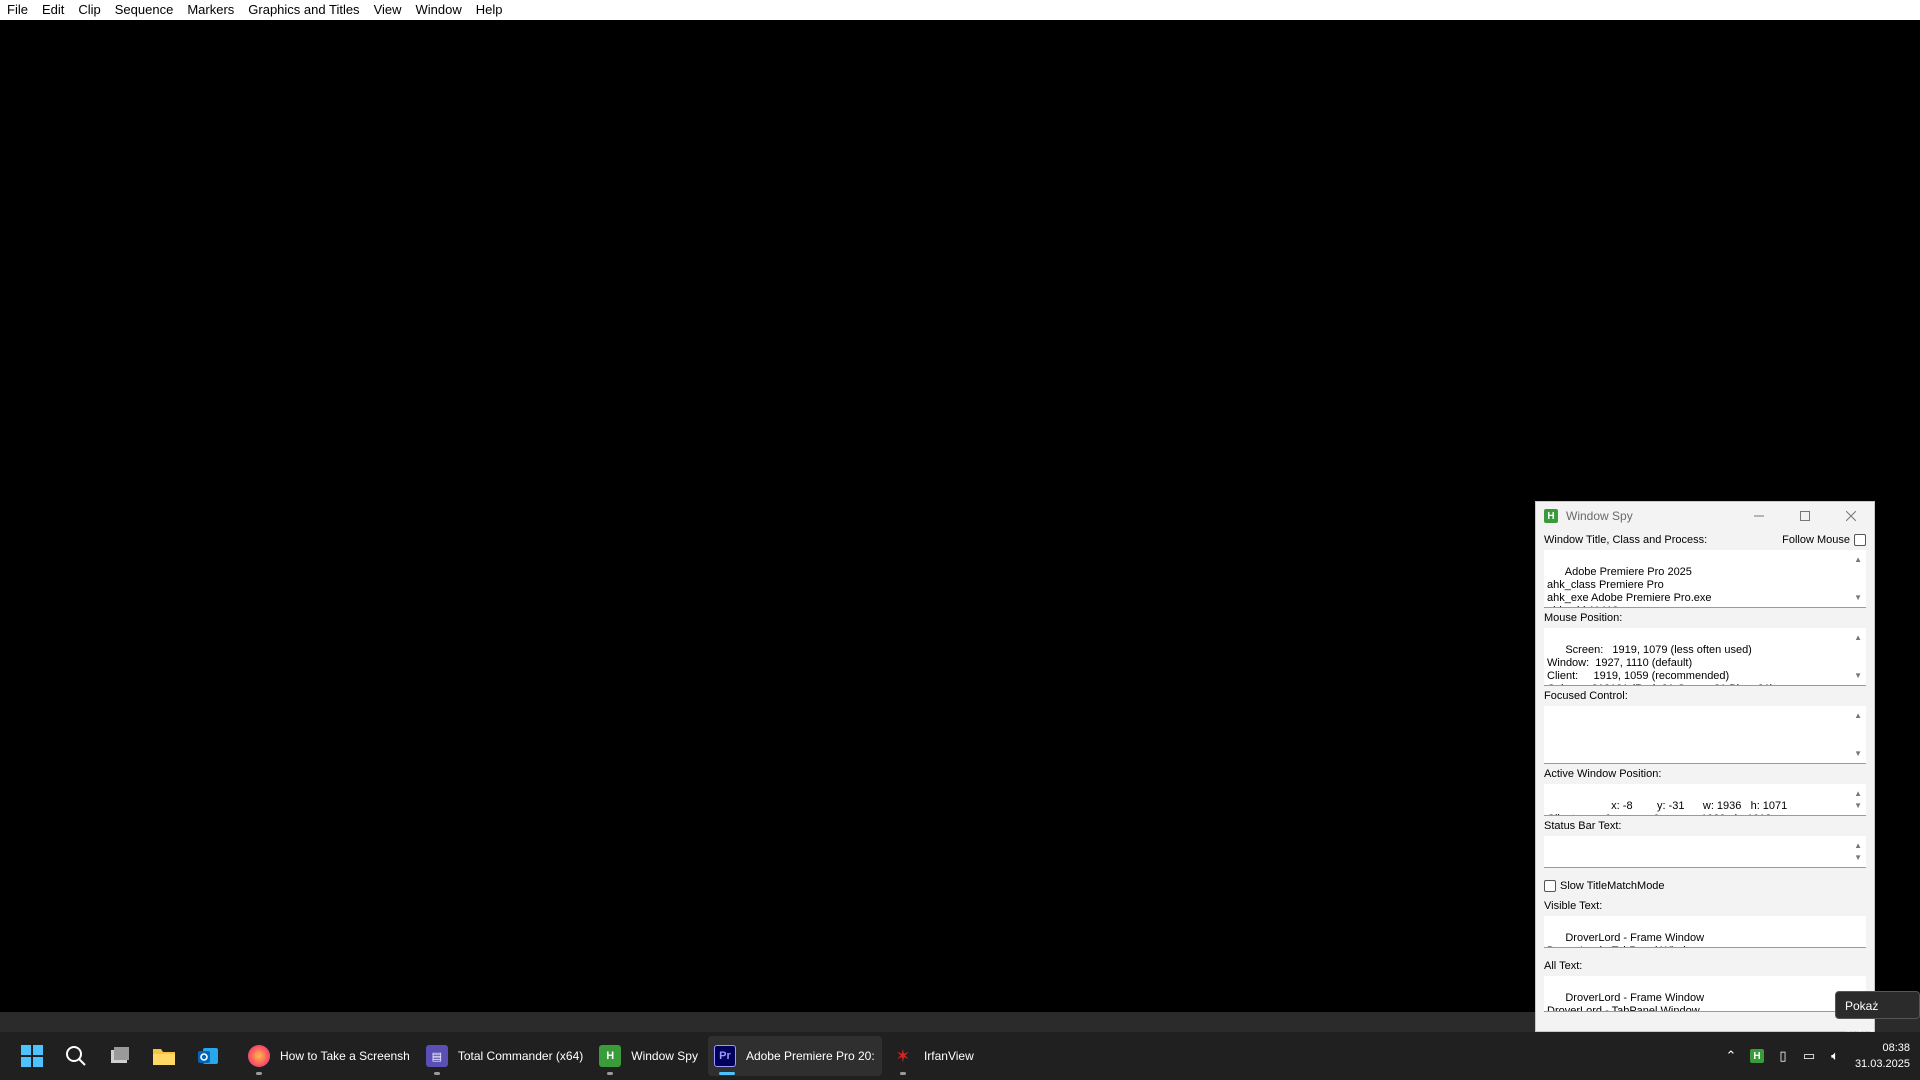 The image size is (1920, 1080). Describe the element at coordinates (1705, 886) in the screenshot. I see `slow-titlematch-toggle: Slow TitleMatchMode` at that location.